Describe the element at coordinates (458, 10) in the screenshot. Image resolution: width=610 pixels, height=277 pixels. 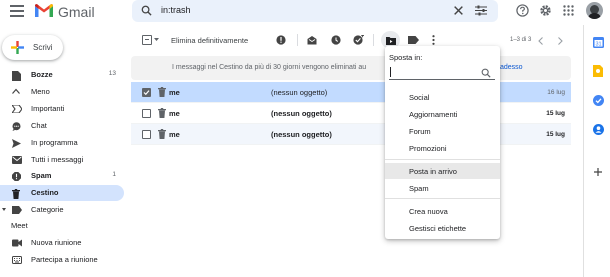
I see `clear-search-icon` at that location.